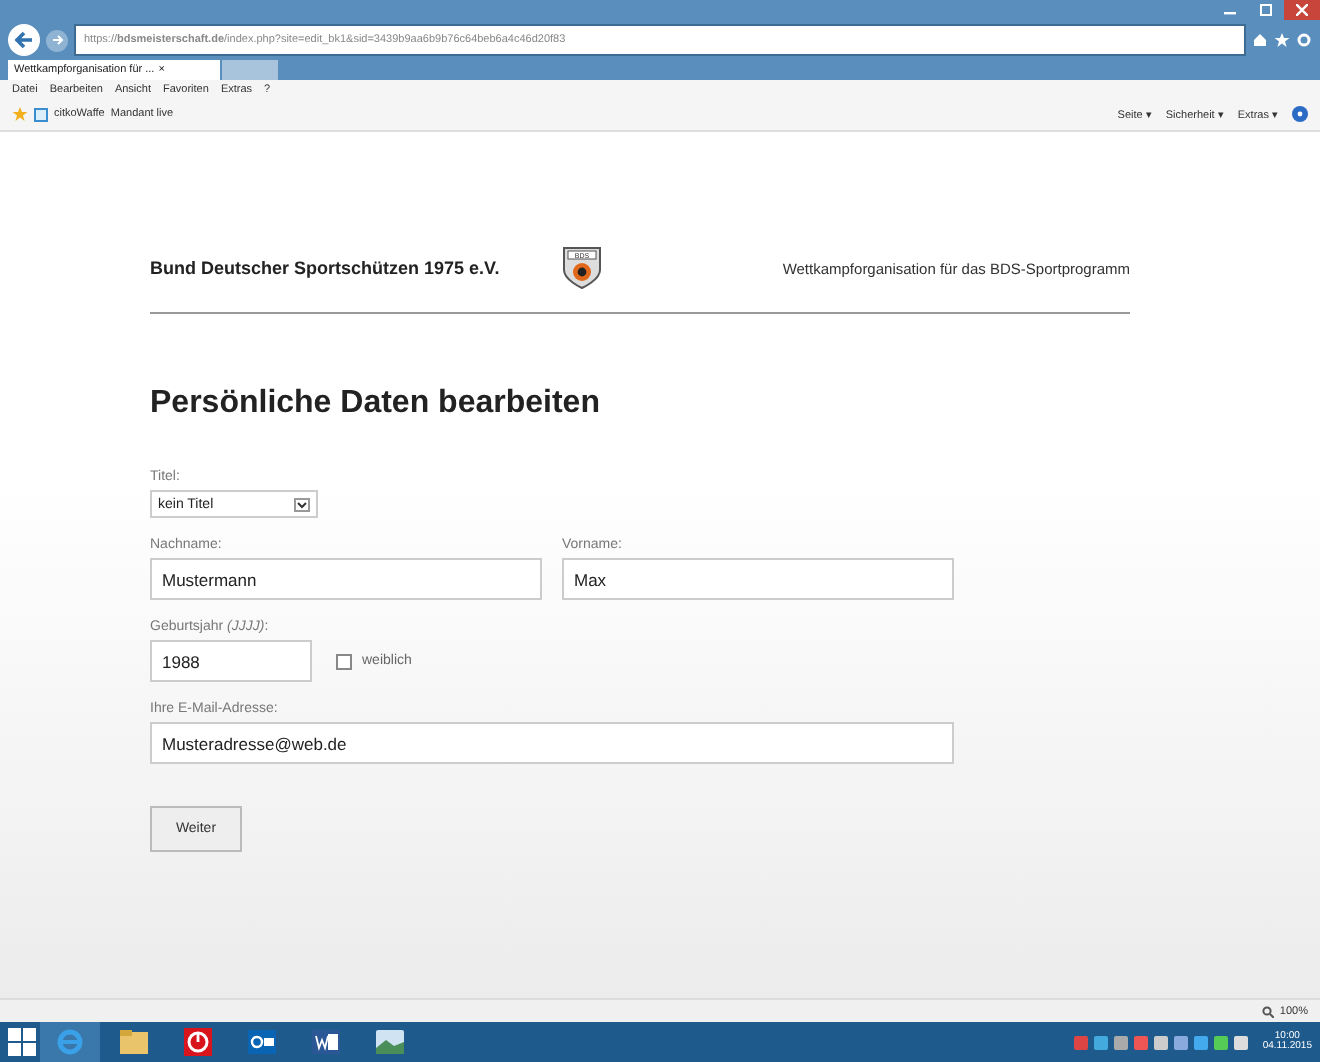 Image resolution: width=1320 pixels, height=1062 pixels. I want to click on zoom-icon, so click(1267, 1011).